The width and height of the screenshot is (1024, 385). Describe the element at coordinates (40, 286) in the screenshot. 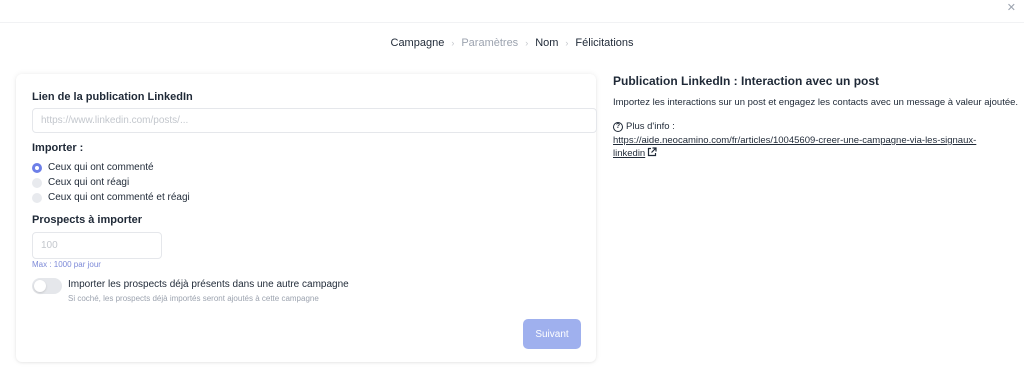

I see `toggle-knob` at that location.